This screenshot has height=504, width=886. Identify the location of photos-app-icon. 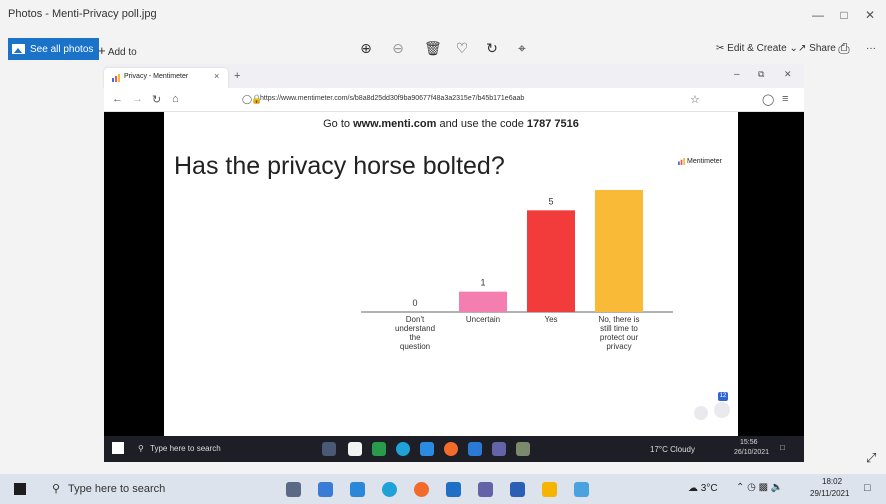
(581, 489).